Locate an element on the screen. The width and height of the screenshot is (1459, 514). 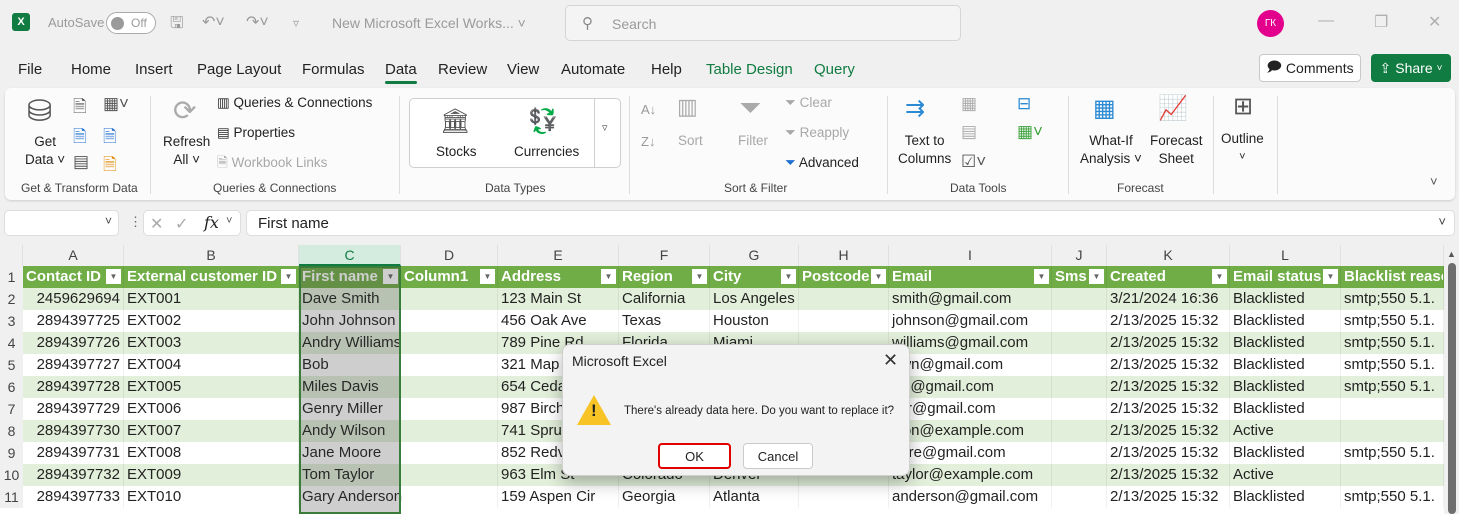
column-header: J is located at coordinates (1079, 255).